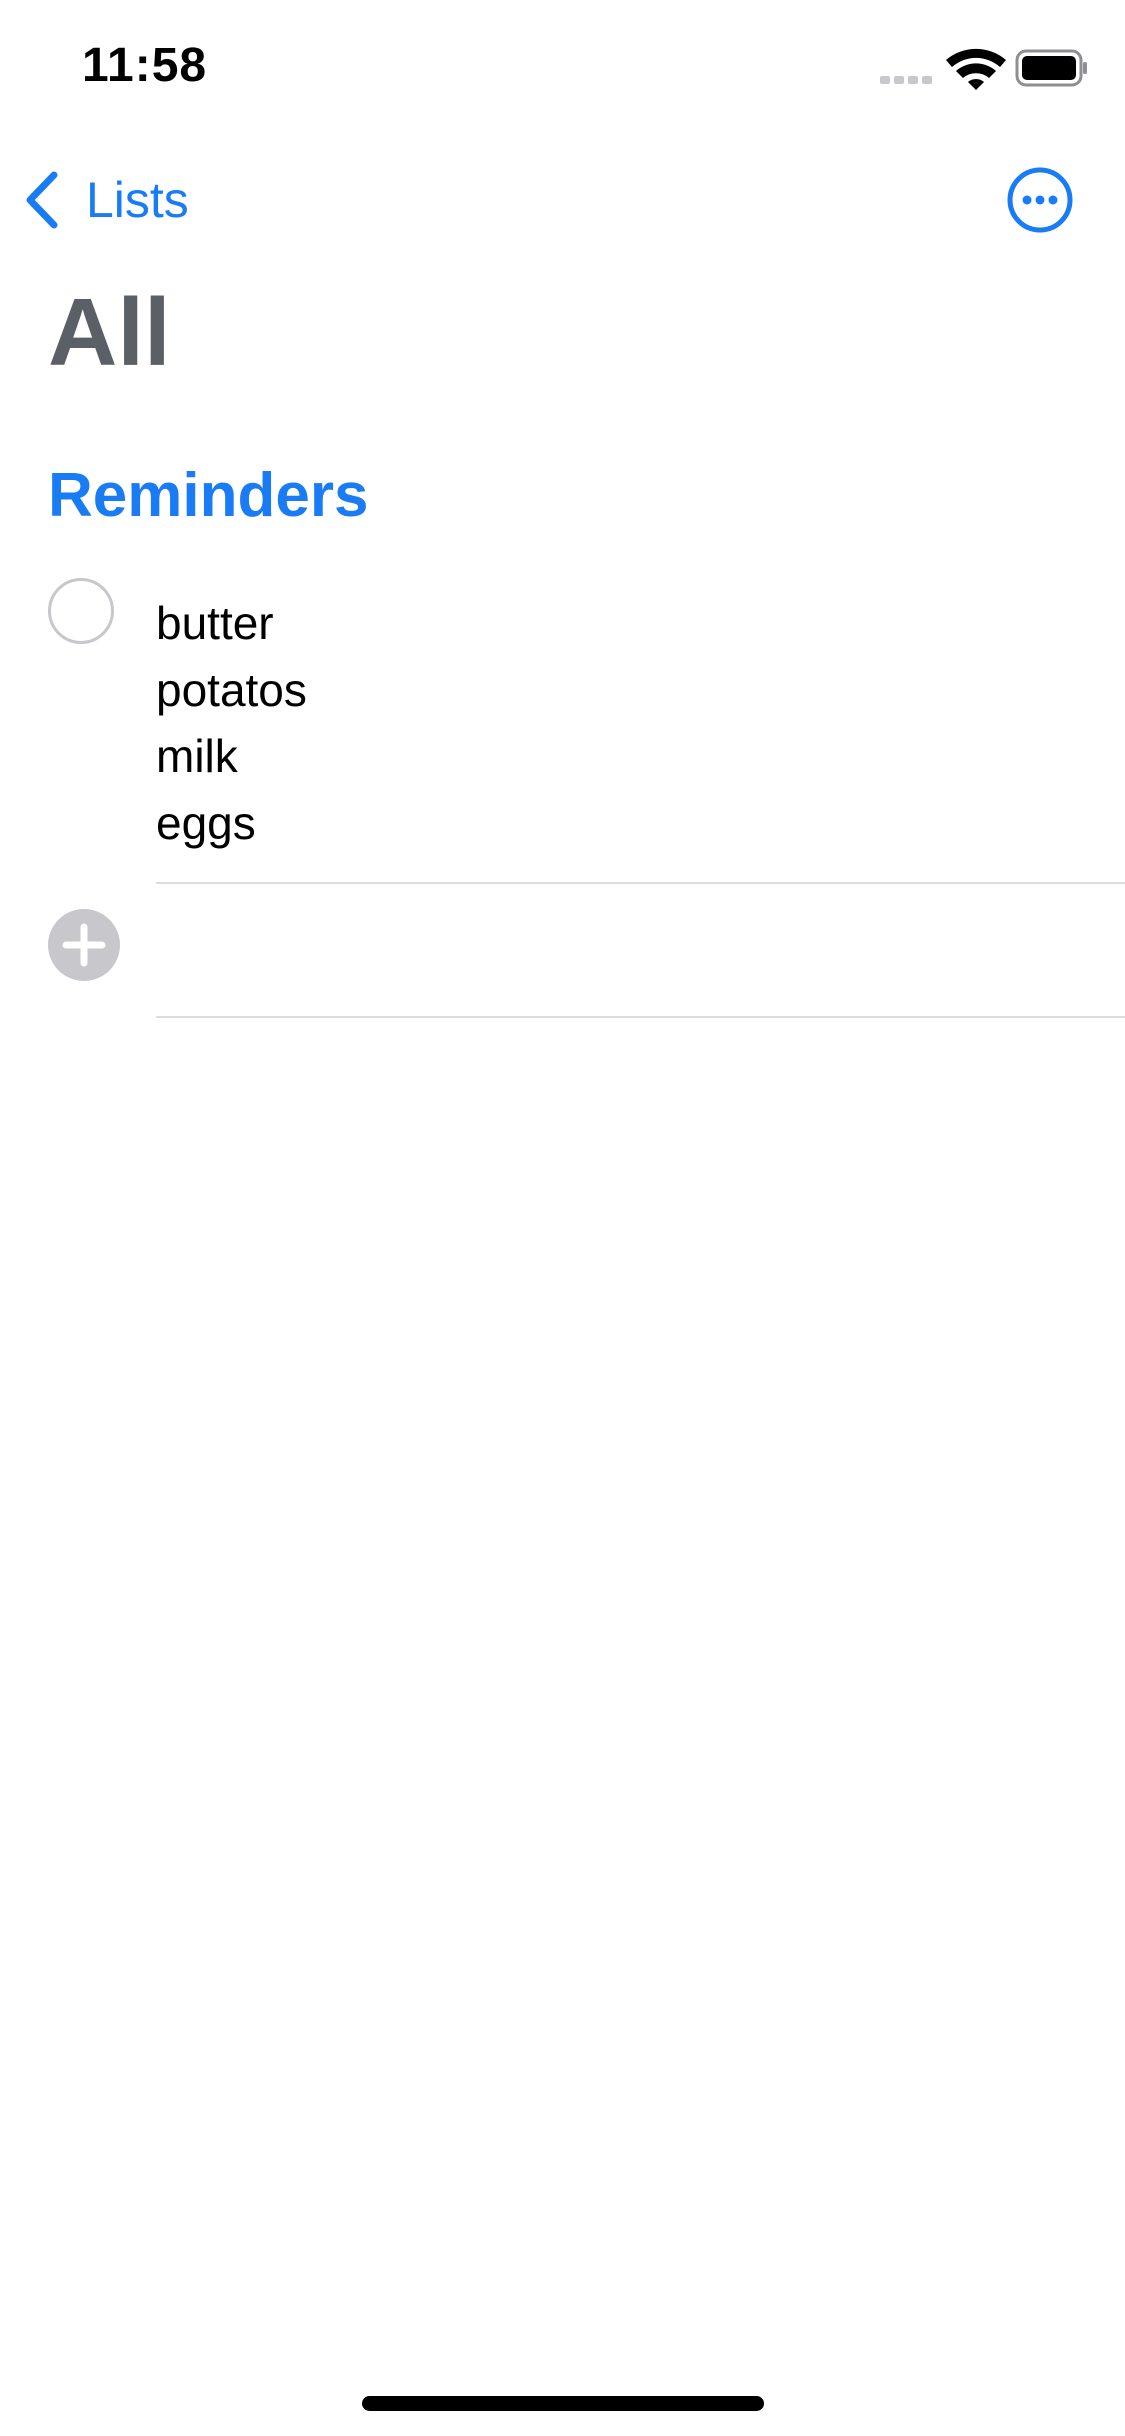 Image resolution: width=1125 pixels, height=2436 pixels. I want to click on battery-icon, so click(1051, 68).